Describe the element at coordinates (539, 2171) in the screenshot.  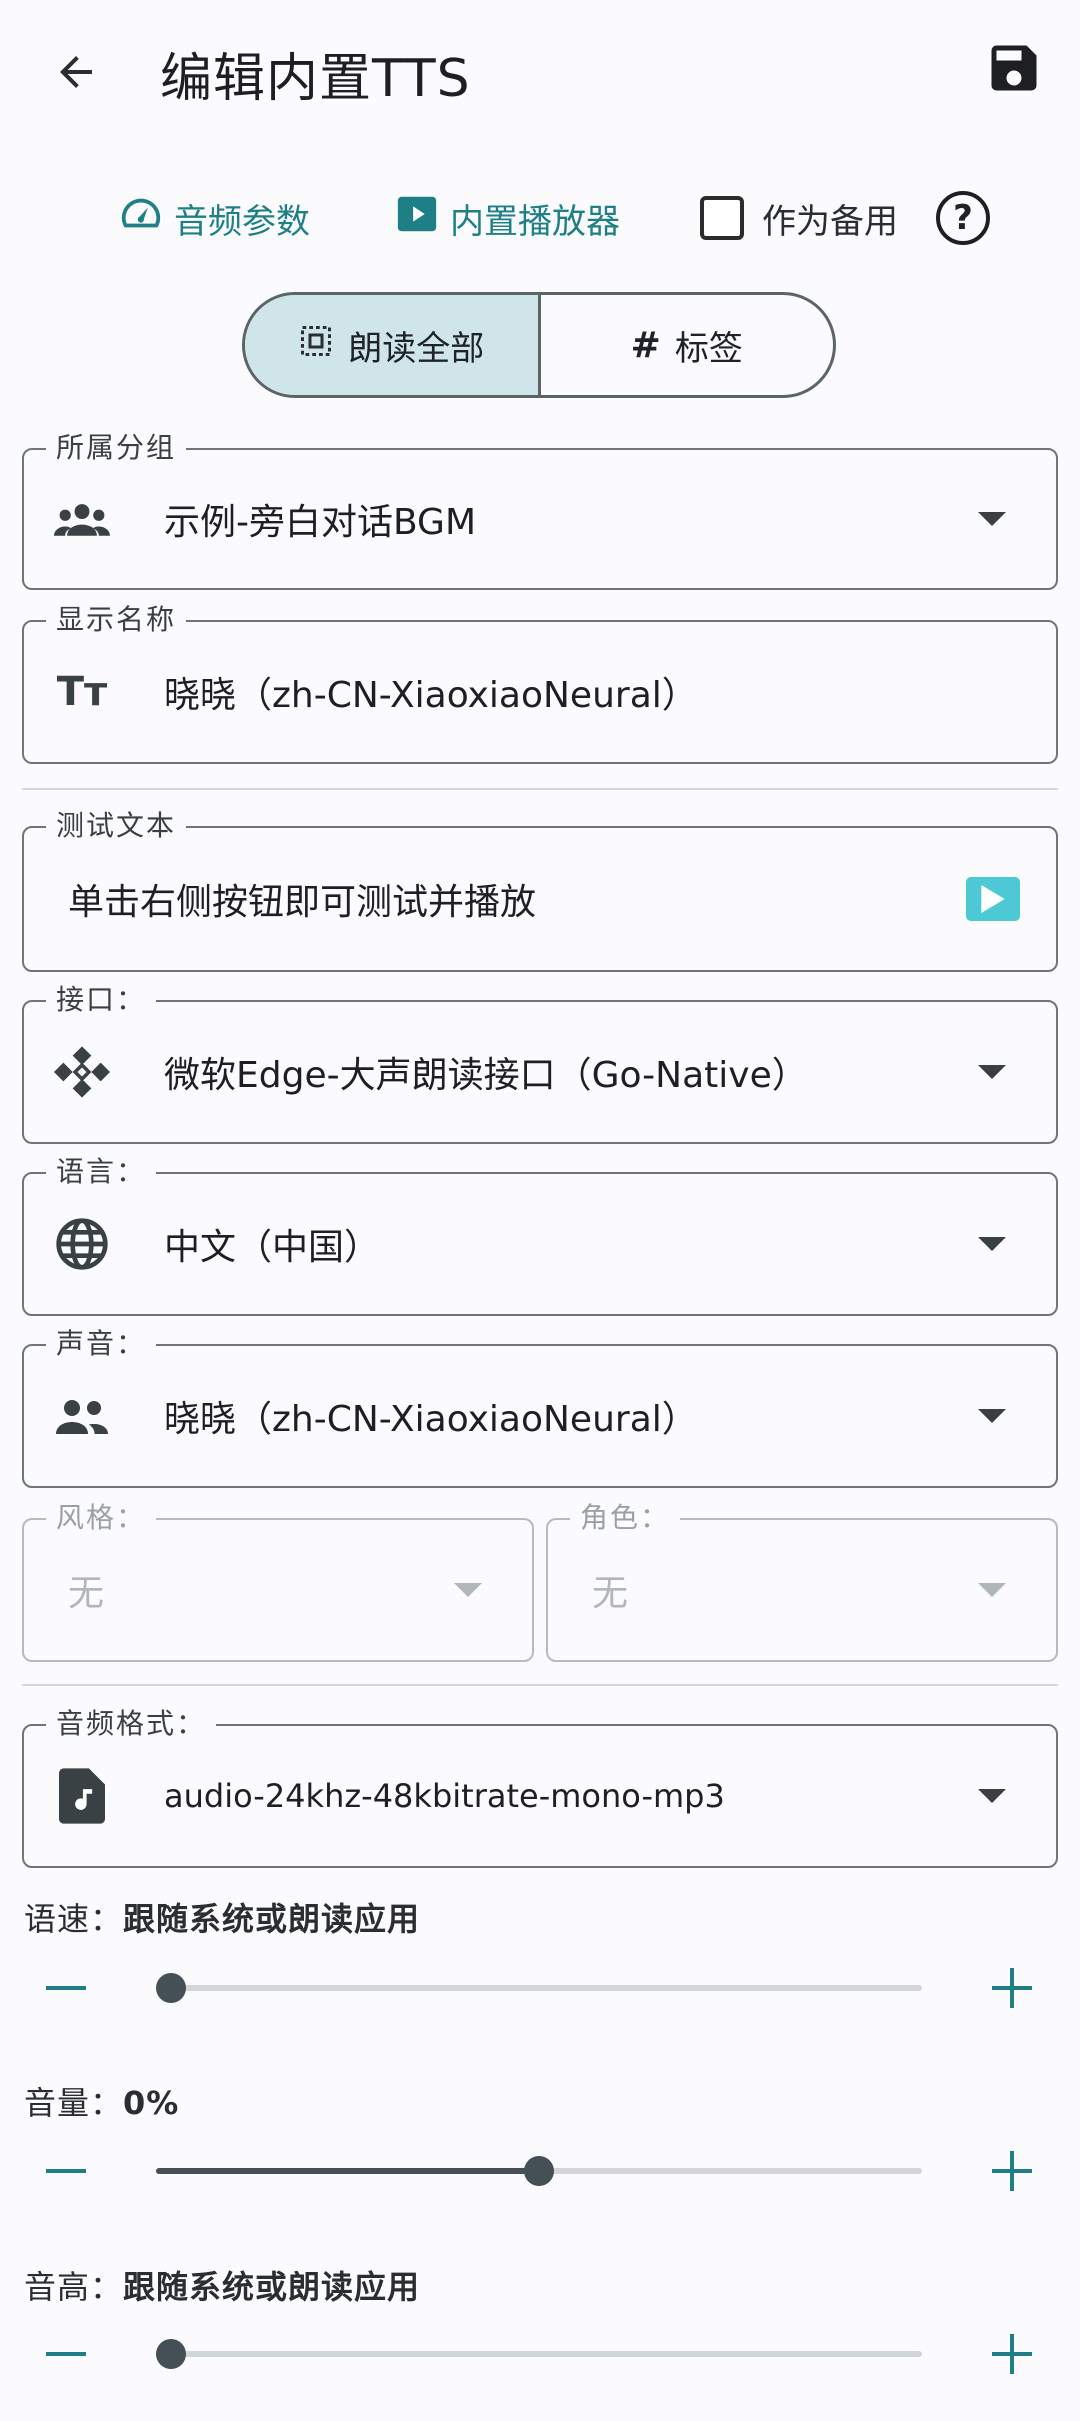
I see `volume-slider-thumb` at that location.